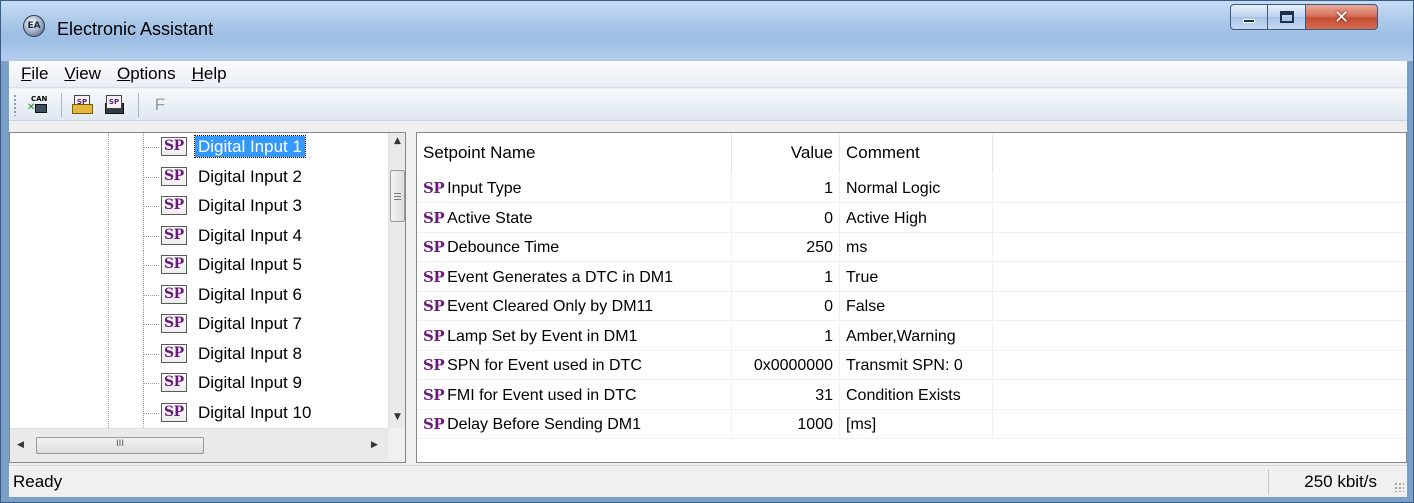 Image resolution: width=1414 pixels, height=503 pixels. I want to click on tree-item: SP Digital Input 8, so click(199, 354).